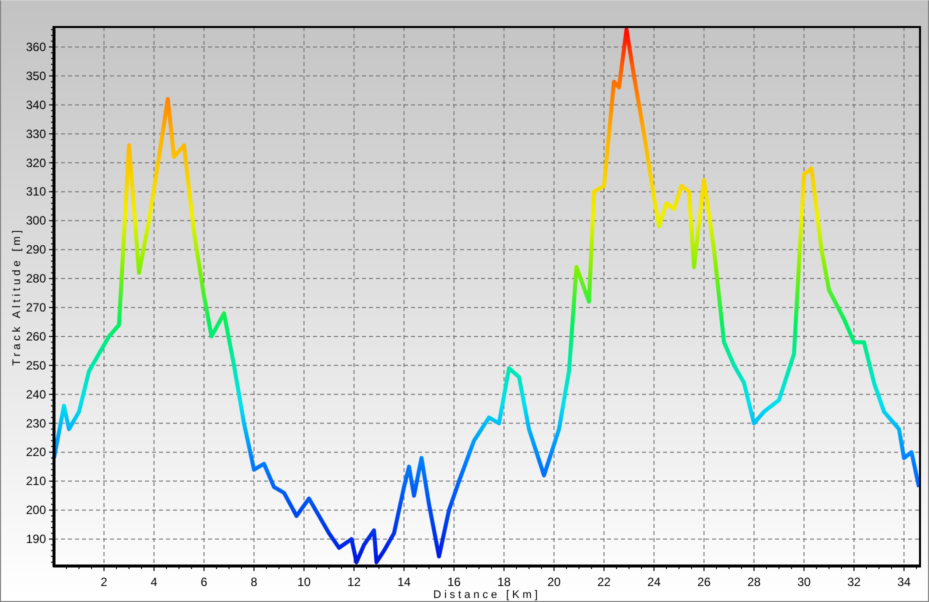  Describe the element at coordinates (104, 582) in the screenshot. I see `x-tick-label: 2` at that location.